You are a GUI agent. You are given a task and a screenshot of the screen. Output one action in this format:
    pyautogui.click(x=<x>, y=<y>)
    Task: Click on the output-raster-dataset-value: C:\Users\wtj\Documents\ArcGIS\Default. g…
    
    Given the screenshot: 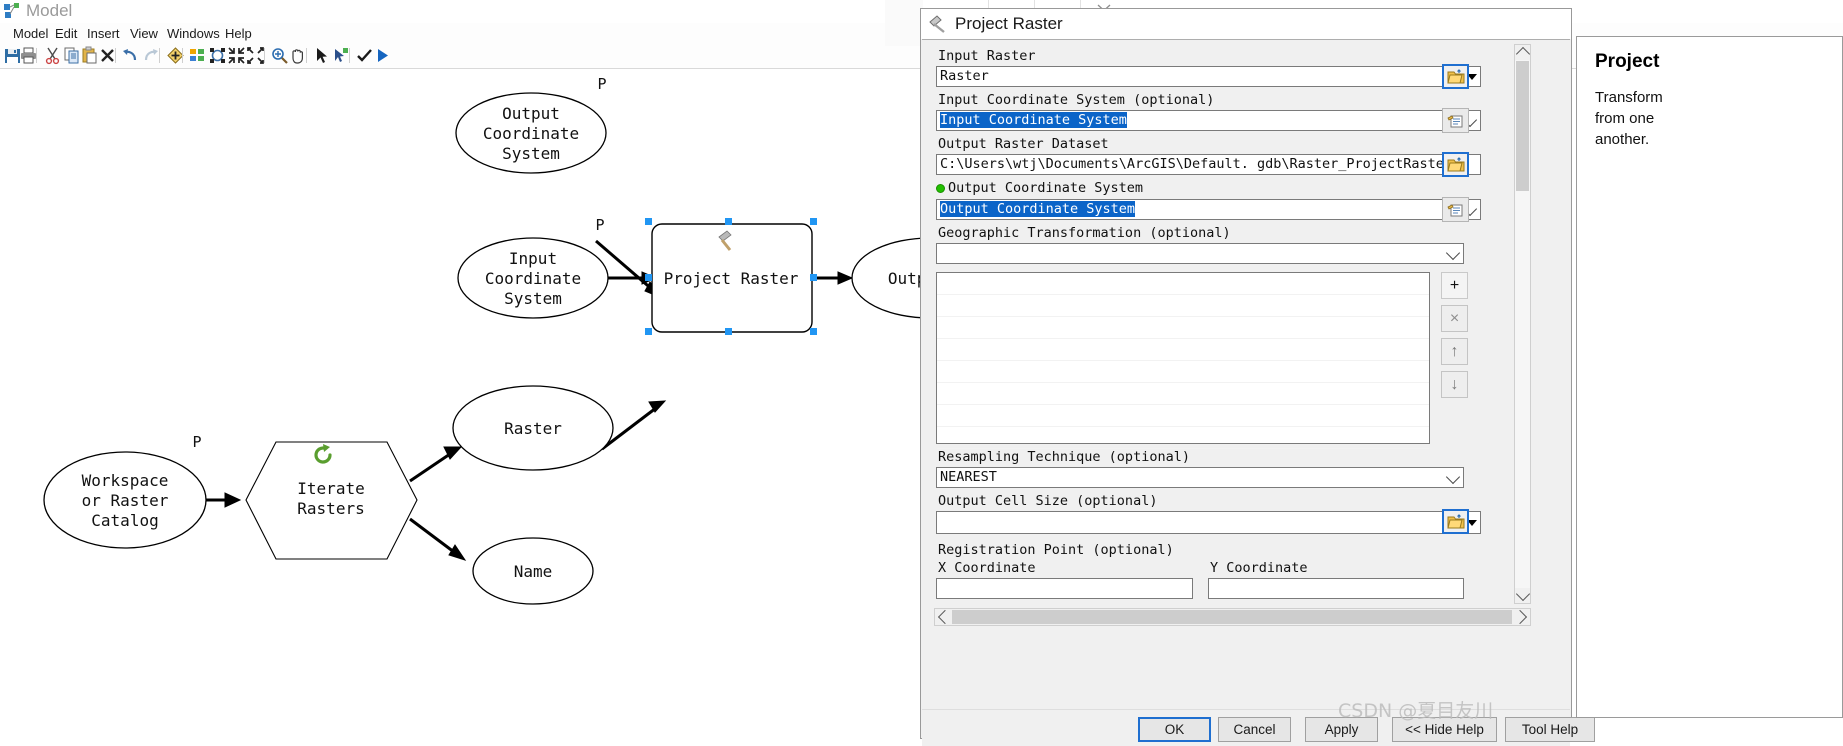 What is the action you would take?
    pyautogui.click(x=1196, y=164)
    